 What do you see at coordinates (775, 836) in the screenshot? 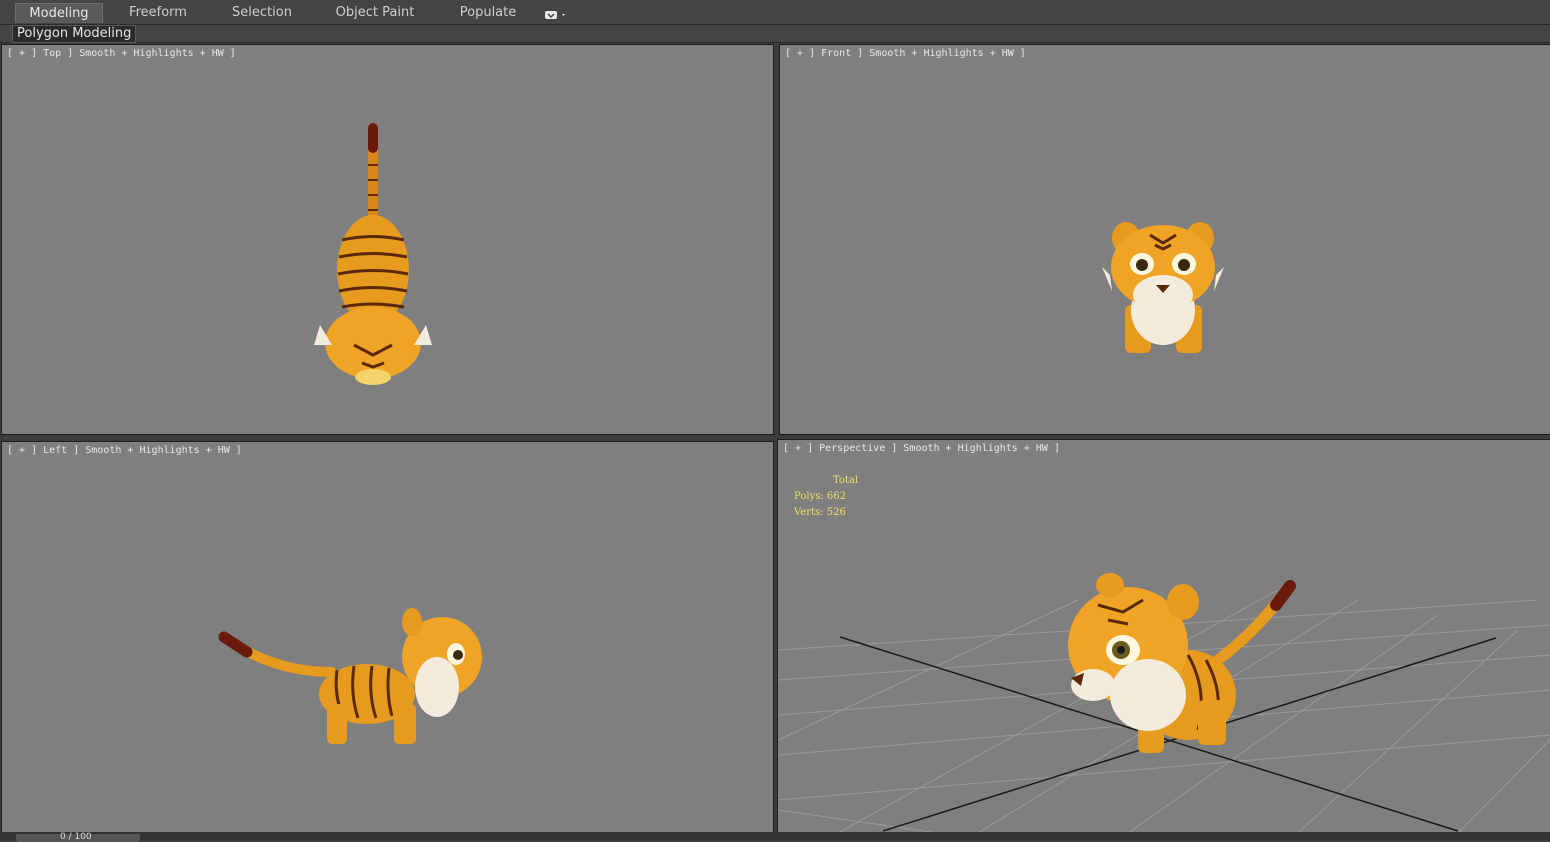
I see `time-slider-bar` at bounding box center [775, 836].